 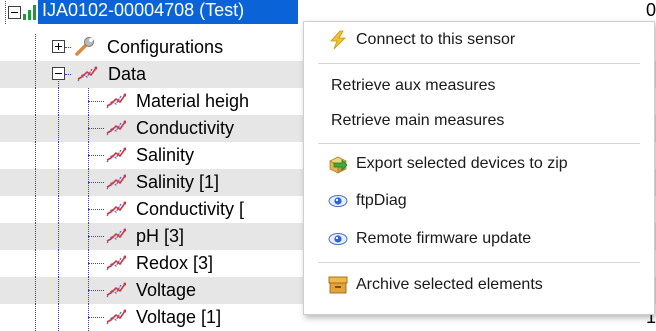 I want to click on menu-item-connect: Connect to this sensor, so click(x=479, y=40).